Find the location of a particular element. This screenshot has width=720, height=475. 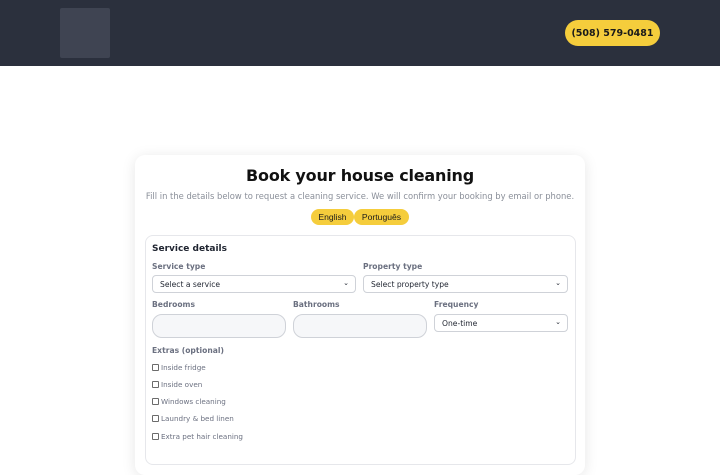

frequency-value: One-time is located at coordinates (460, 323).